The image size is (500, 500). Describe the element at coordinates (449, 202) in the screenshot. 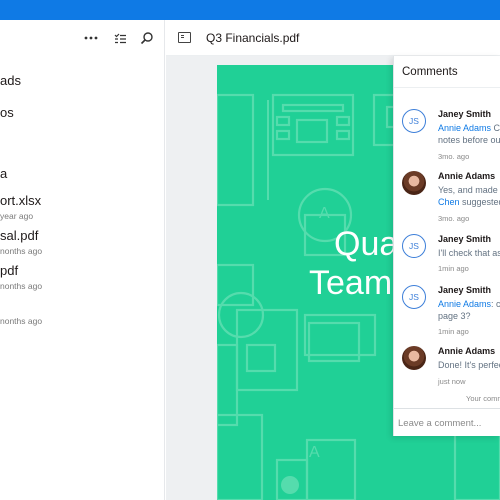

I see `mention-link: Chen` at that location.